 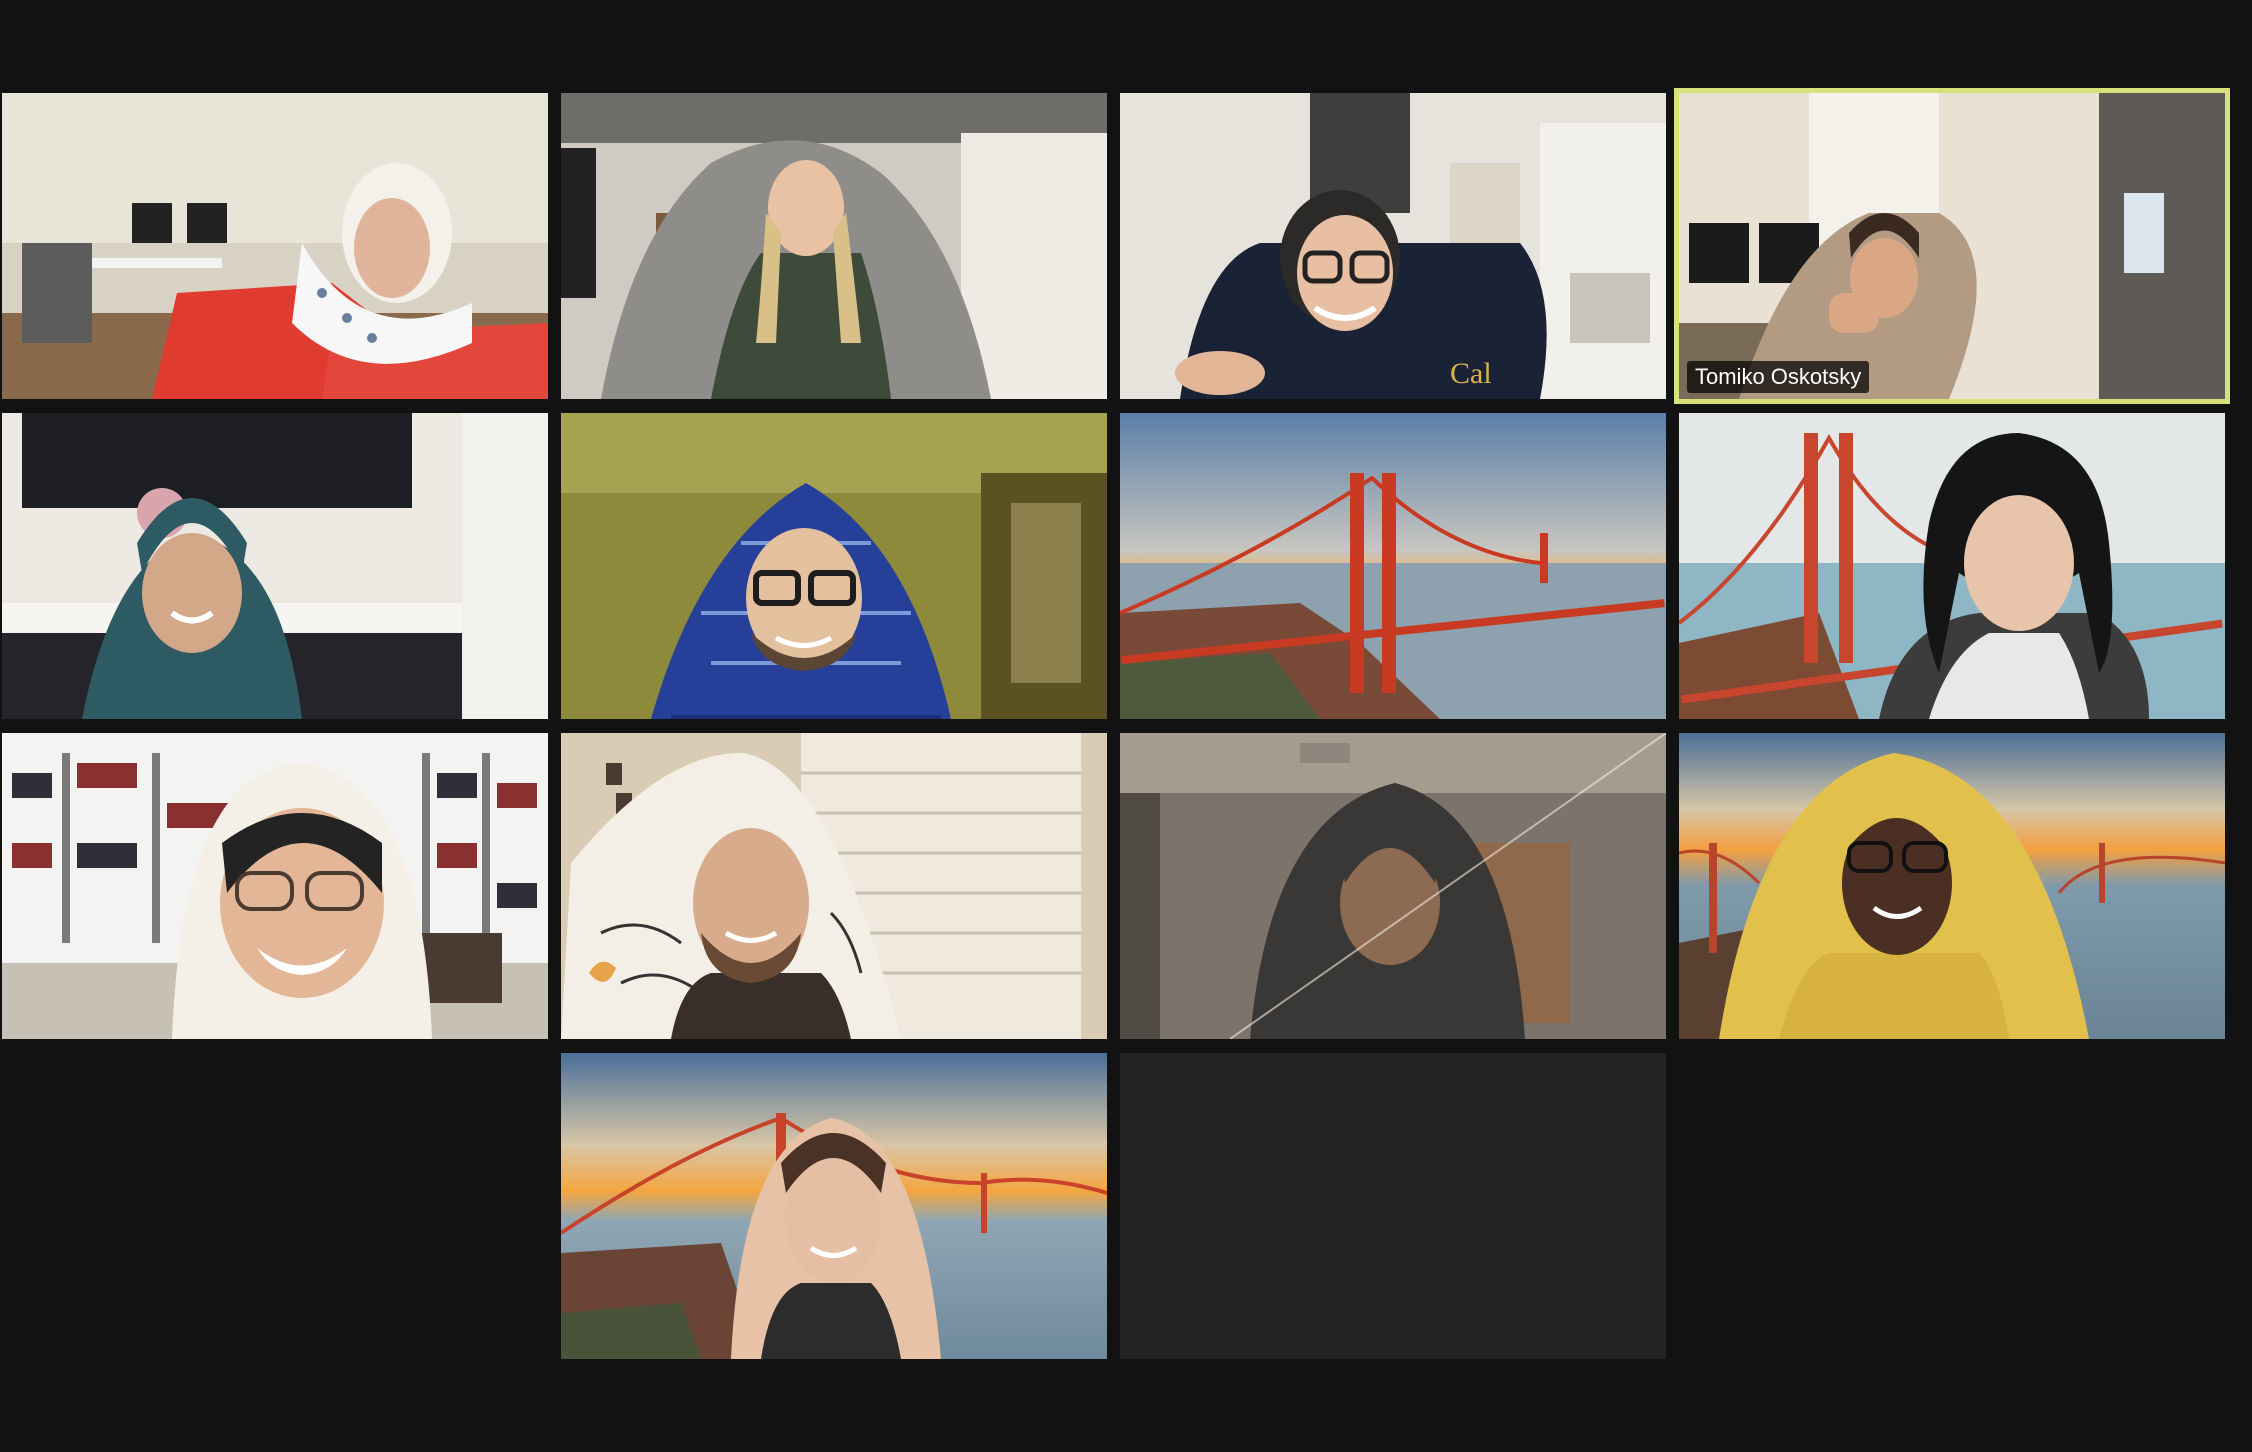 What do you see at coordinates (1393, 1206) in the screenshot?
I see `empty-video-tile` at bounding box center [1393, 1206].